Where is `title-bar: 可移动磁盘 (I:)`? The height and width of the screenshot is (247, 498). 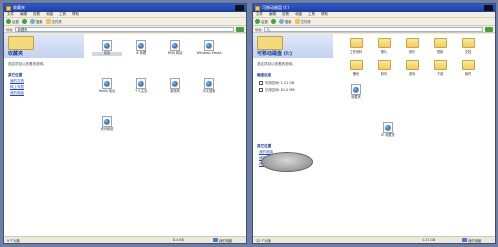
title-bar: 可移动磁盘 (I:) is located at coordinates (374, 8).